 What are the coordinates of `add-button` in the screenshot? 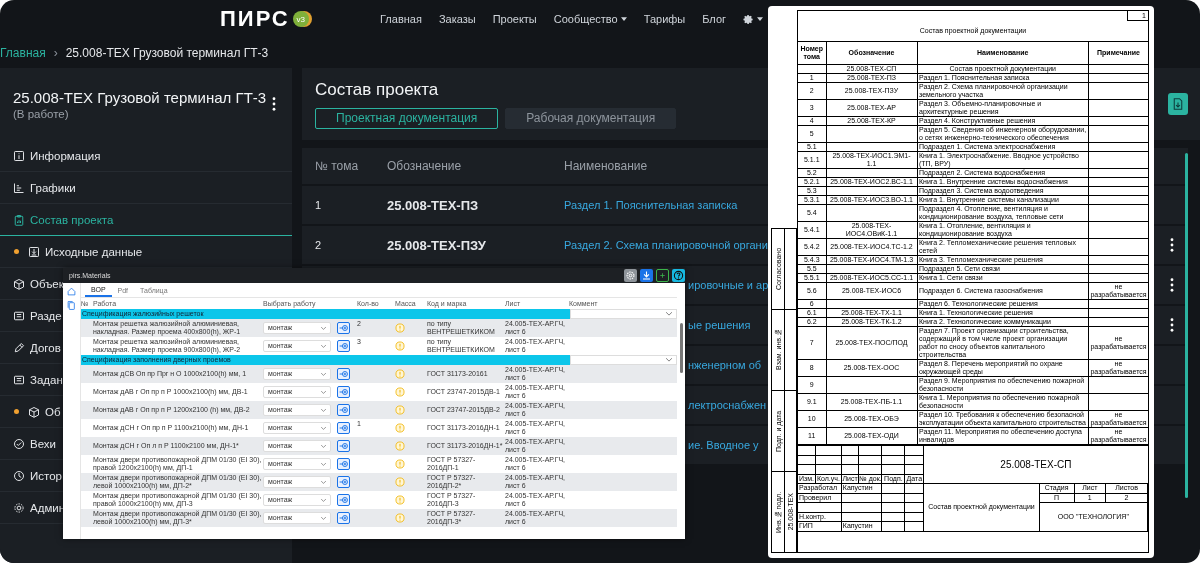 It's located at (662, 275).